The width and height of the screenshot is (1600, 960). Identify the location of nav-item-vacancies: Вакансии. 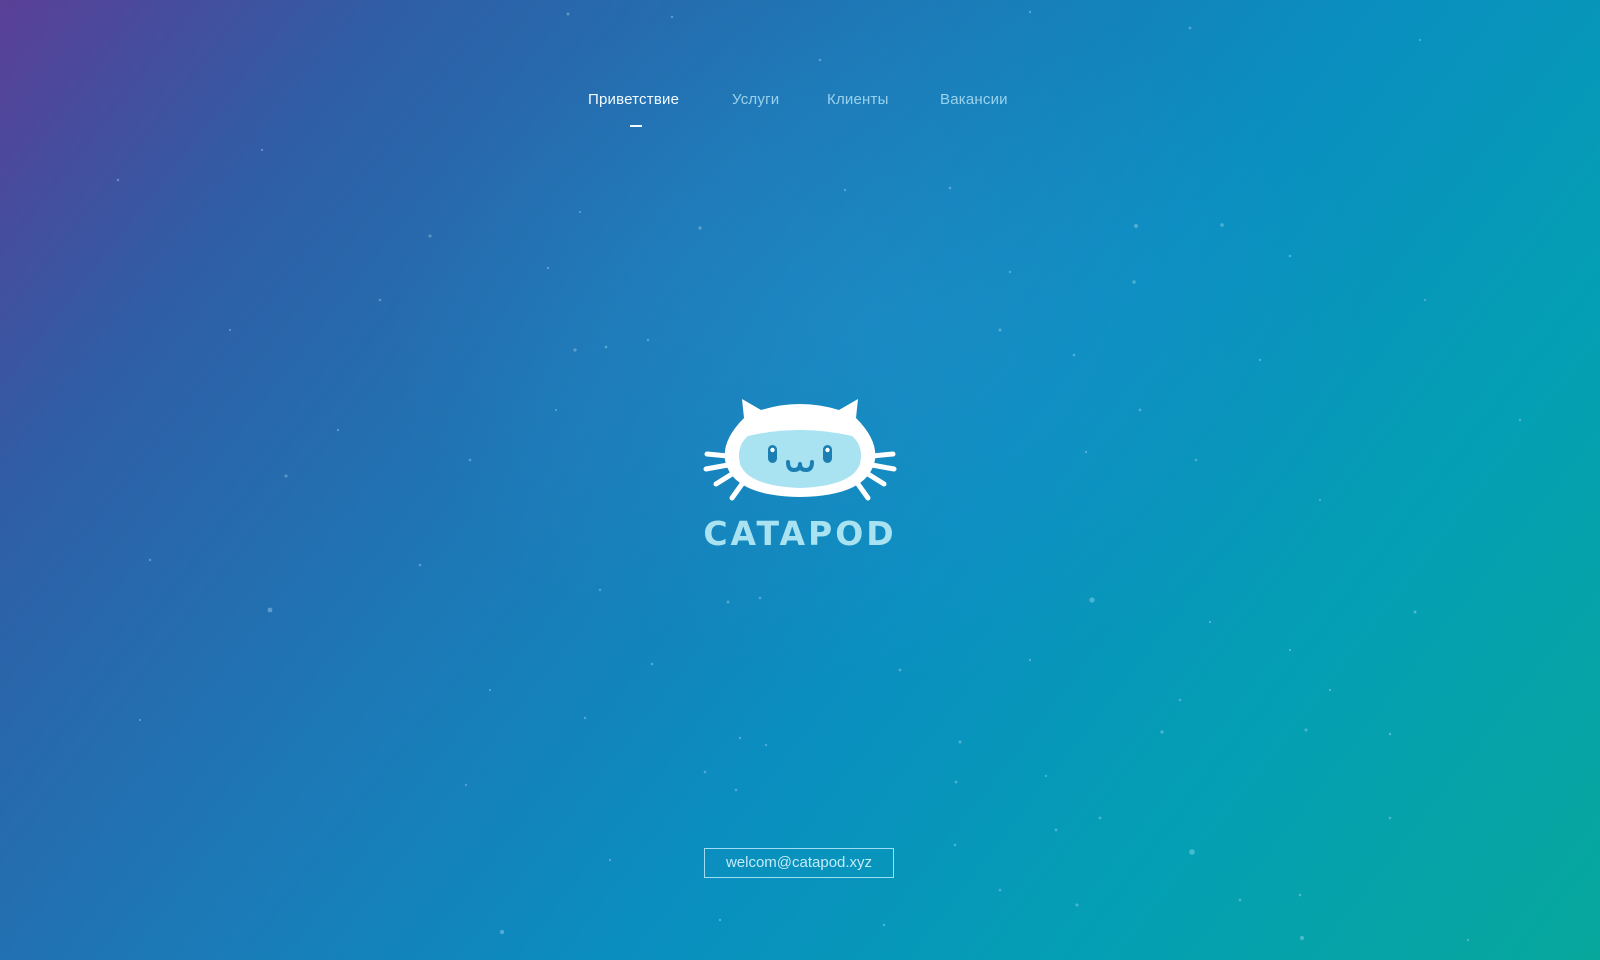
(974, 99).